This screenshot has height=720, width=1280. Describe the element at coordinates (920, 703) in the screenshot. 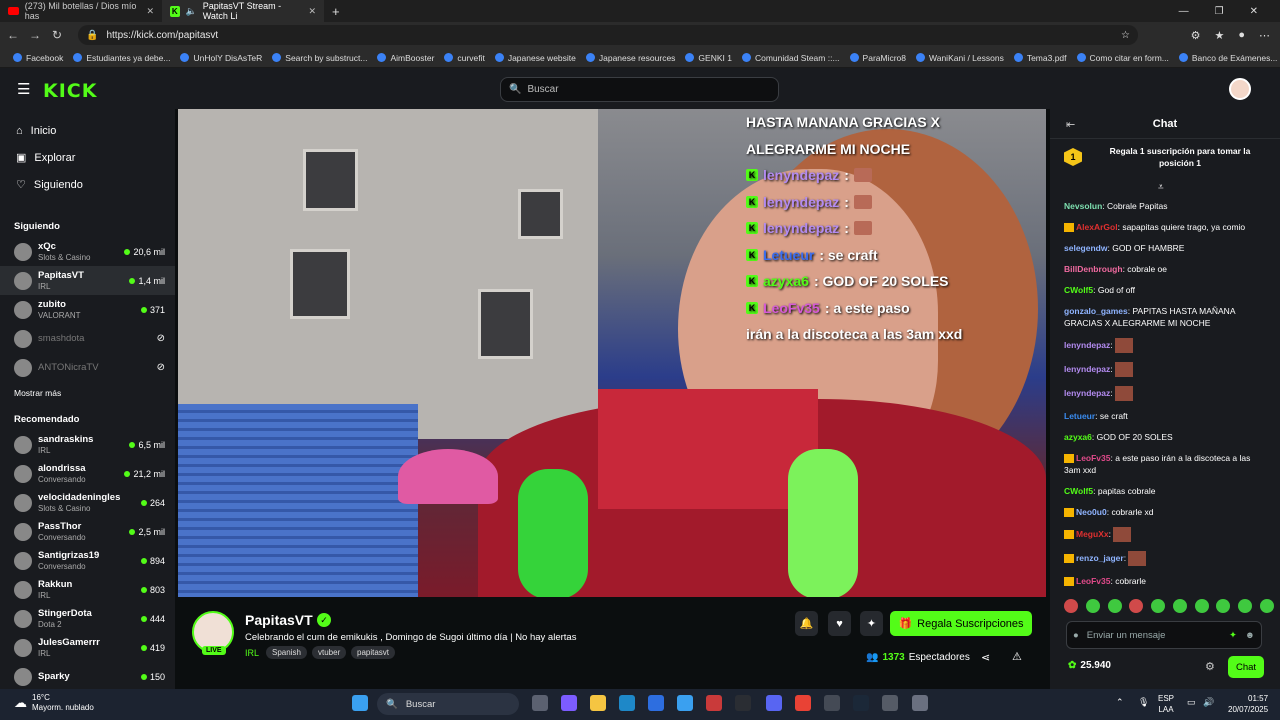

I see `camera-icon` at that location.